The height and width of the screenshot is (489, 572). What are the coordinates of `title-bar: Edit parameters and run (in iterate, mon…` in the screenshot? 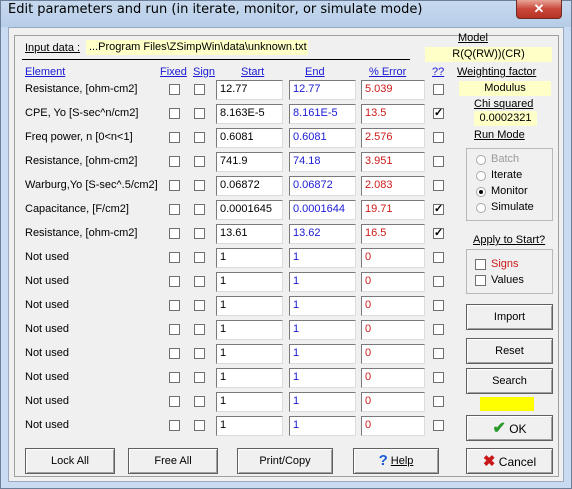 It's located at (286, 11).